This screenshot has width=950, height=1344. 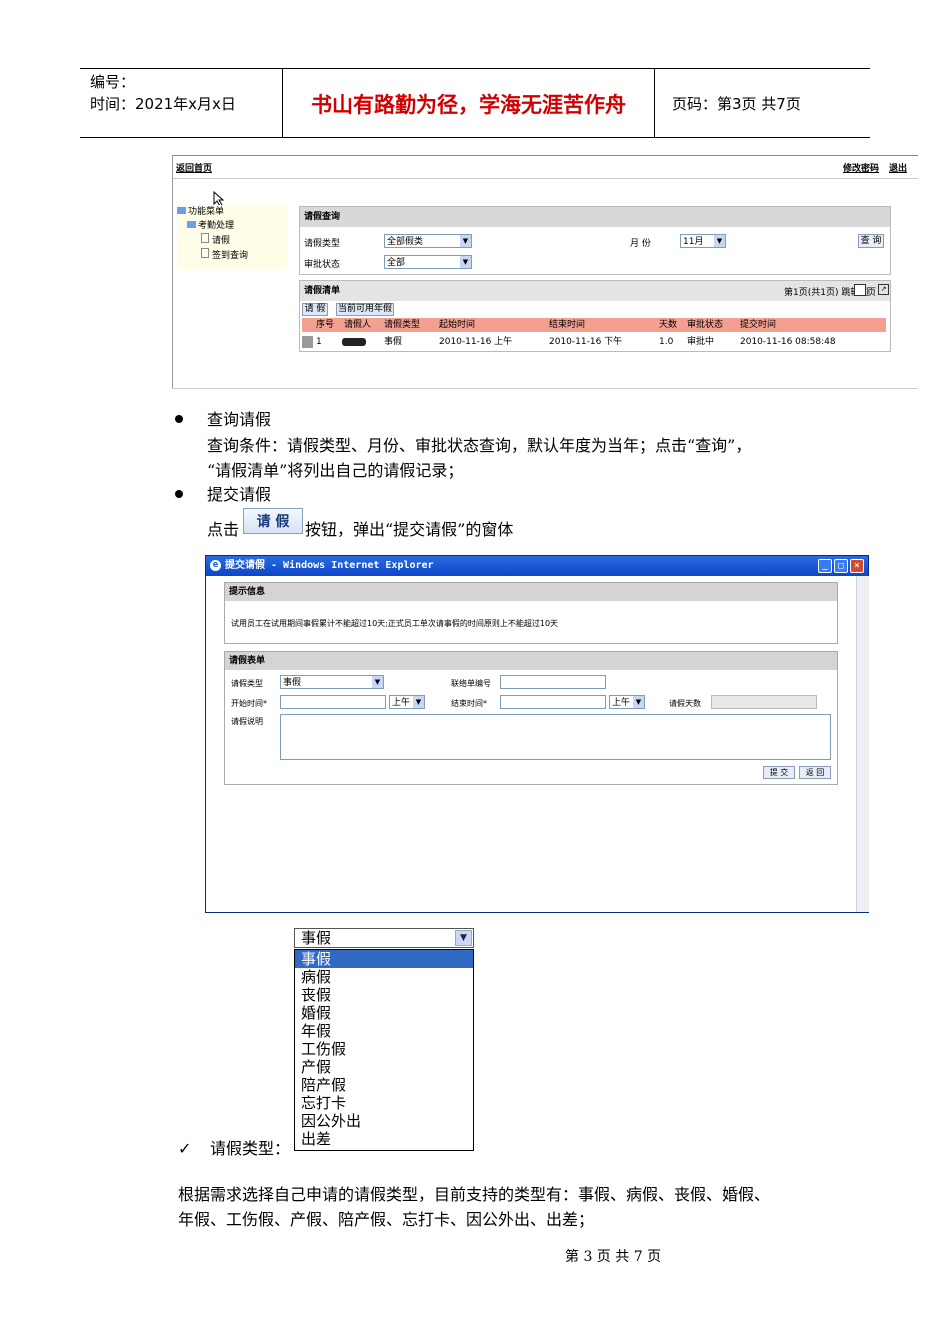 What do you see at coordinates (409, 529) in the screenshot?
I see `click-suffix: 按钮，弹出“提交请假”的窗体` at bounding box center [409, 529].